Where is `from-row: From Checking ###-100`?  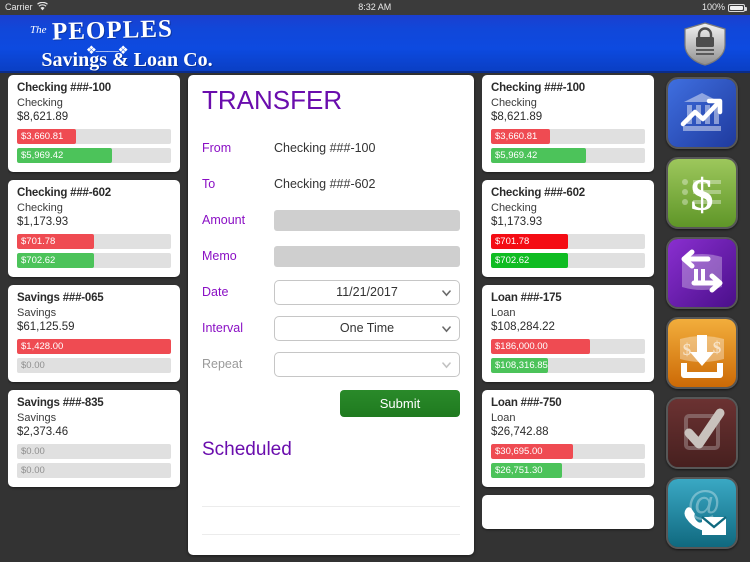 from-row: From Checking ###-100 is located at coordinates (331, 148).